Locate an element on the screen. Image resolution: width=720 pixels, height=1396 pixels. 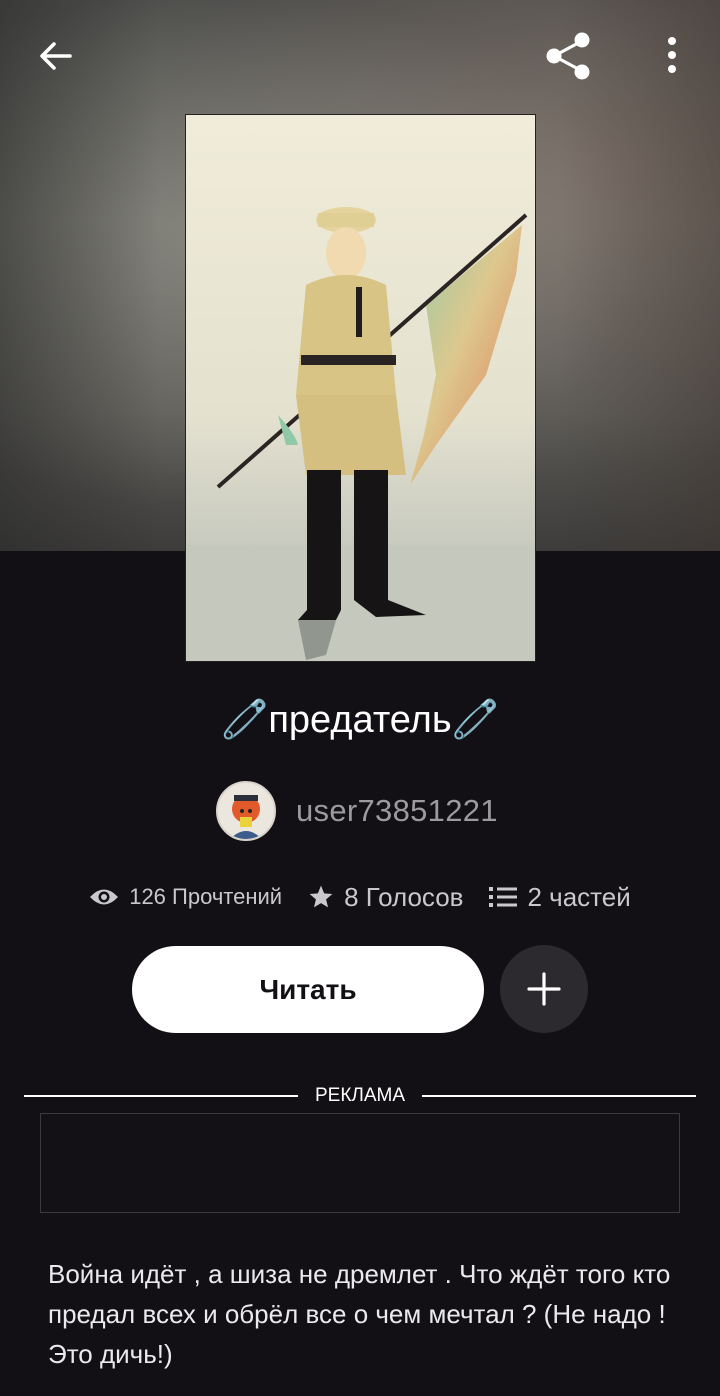
eye-icon is located at coordinates (104, 897).